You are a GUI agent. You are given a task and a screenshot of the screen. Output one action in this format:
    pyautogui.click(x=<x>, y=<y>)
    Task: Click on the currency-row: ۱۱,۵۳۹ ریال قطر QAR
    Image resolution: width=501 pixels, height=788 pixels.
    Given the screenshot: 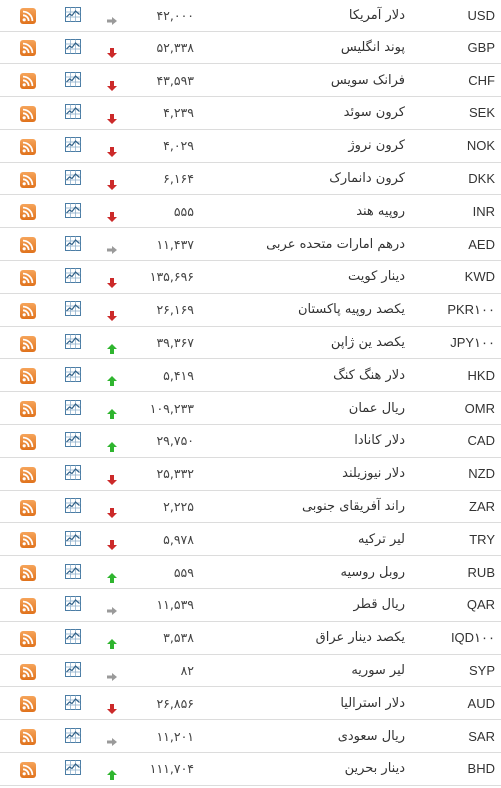 What is the action you would take?
    pyautogui.click(x=250, y=605)
    